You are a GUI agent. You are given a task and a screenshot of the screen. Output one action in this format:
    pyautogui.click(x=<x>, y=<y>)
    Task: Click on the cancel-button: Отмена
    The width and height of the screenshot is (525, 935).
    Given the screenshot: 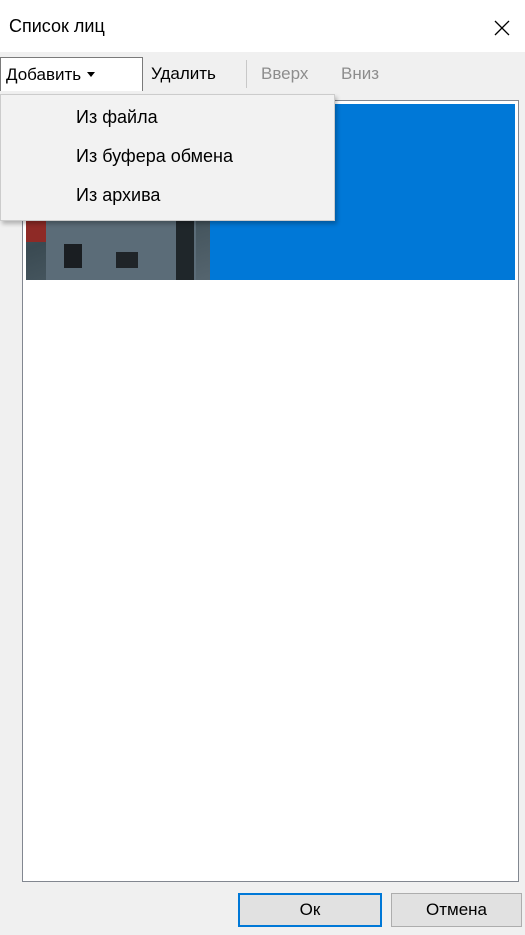 What is the action you would take?
    pyautogui.click(x=456, y=910)
    